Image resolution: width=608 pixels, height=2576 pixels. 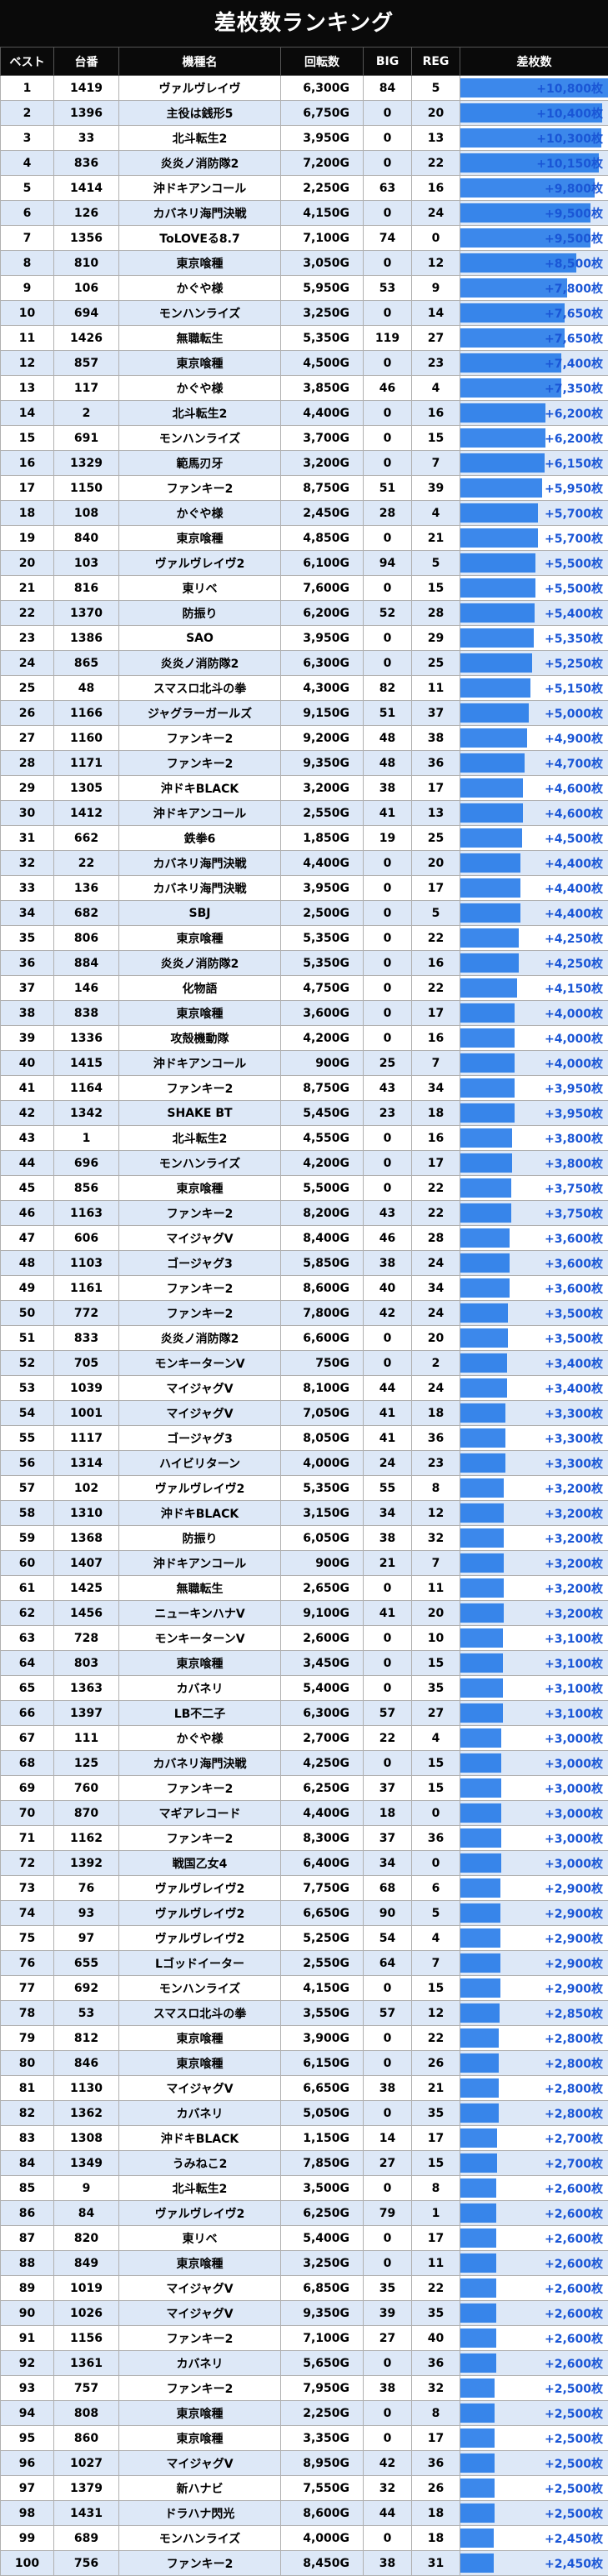 What do you see at coordinates (27, 62) in the screenshot?
I see `header-rank: ベスト` at bounding box center [27, 62].